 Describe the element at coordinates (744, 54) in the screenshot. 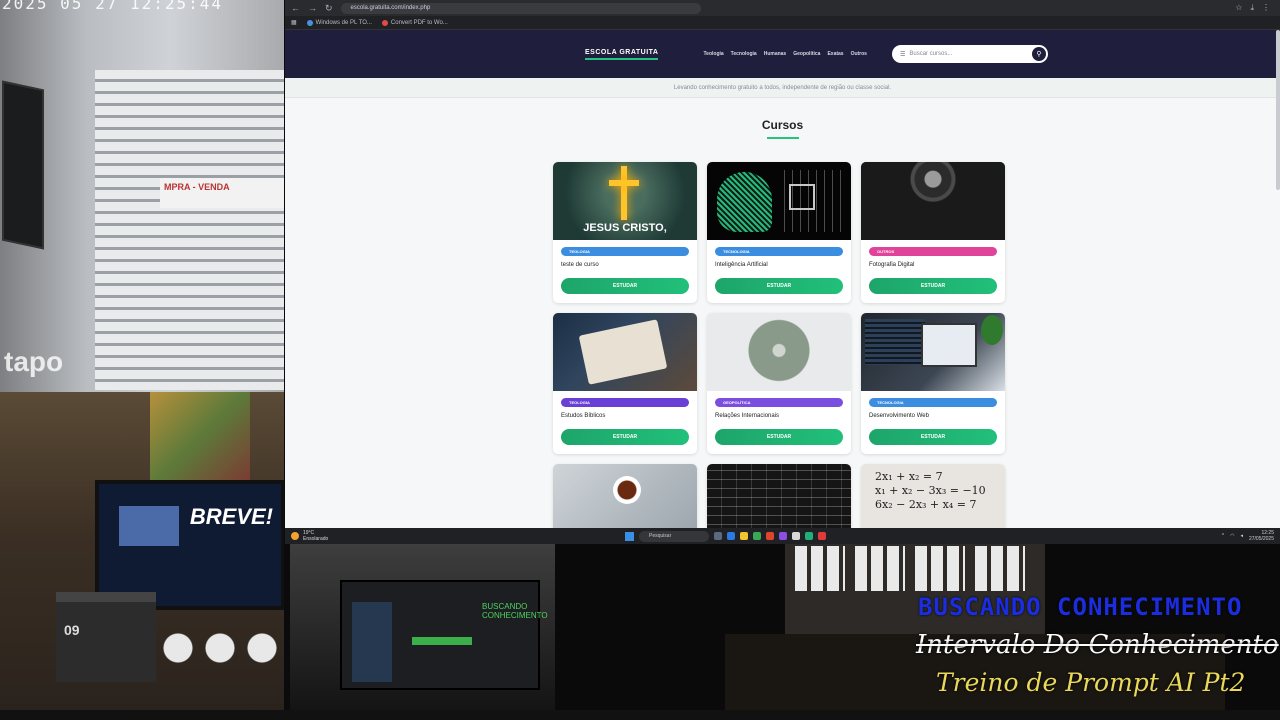

I see `nav-link-tecnologia: Tecnologia` at that location.